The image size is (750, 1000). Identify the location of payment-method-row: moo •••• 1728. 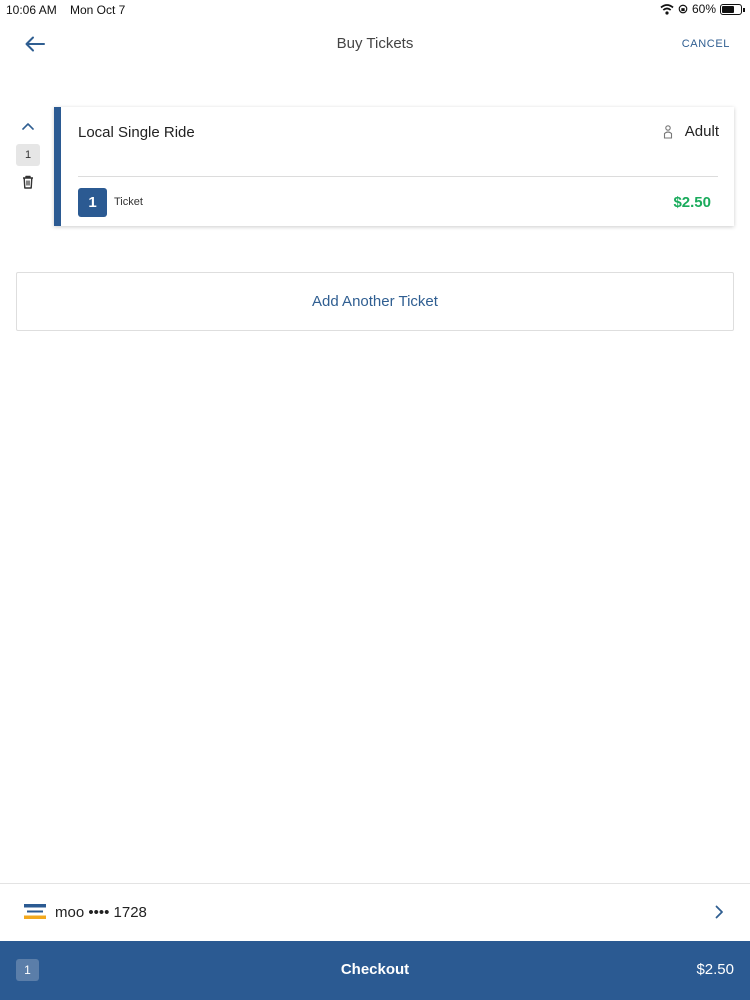
(375, 911).